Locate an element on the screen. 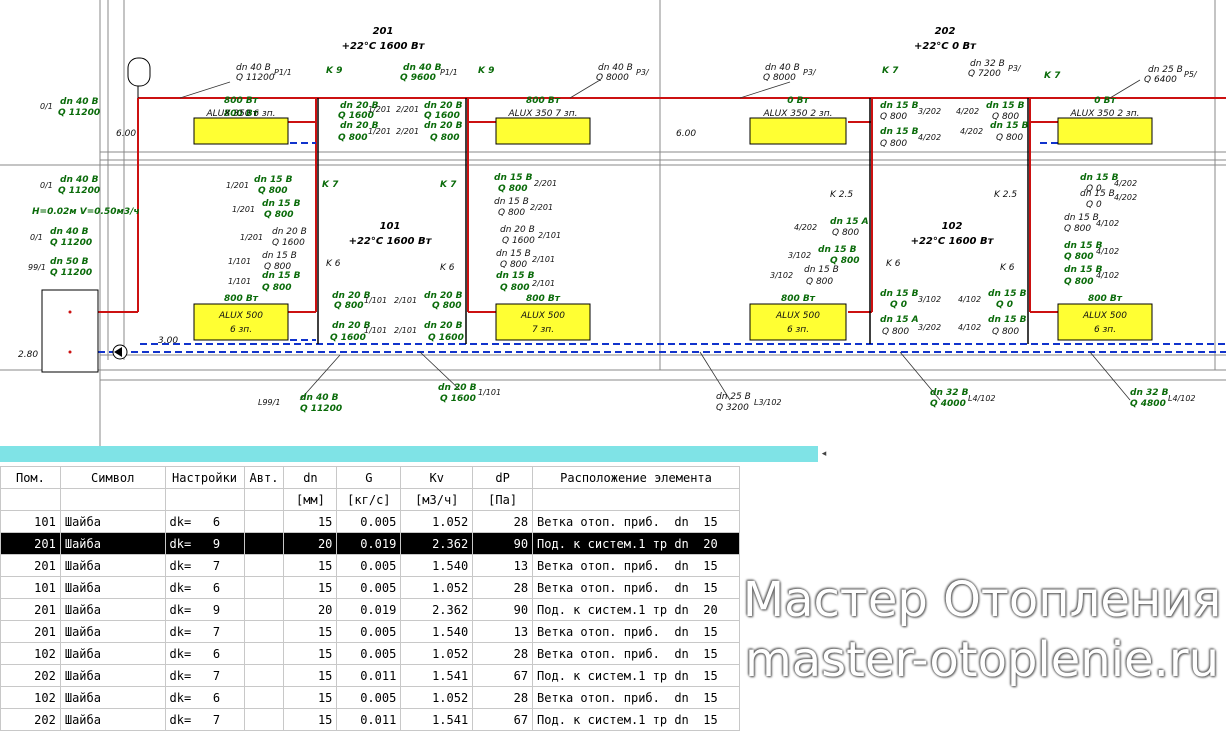  pipe-label-k6d: K 6 is located at coordinates (1007, 268).